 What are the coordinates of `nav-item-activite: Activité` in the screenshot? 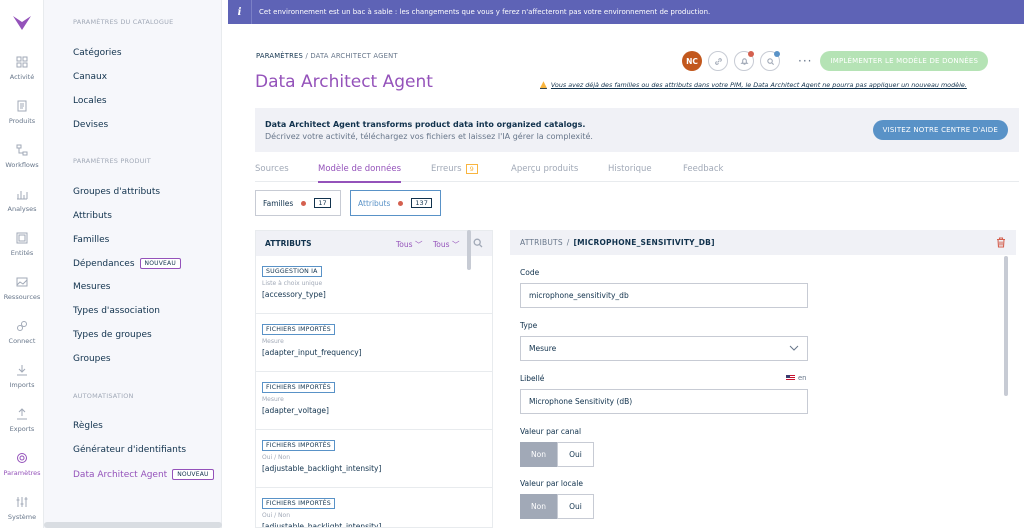 It's located at (22, 68).